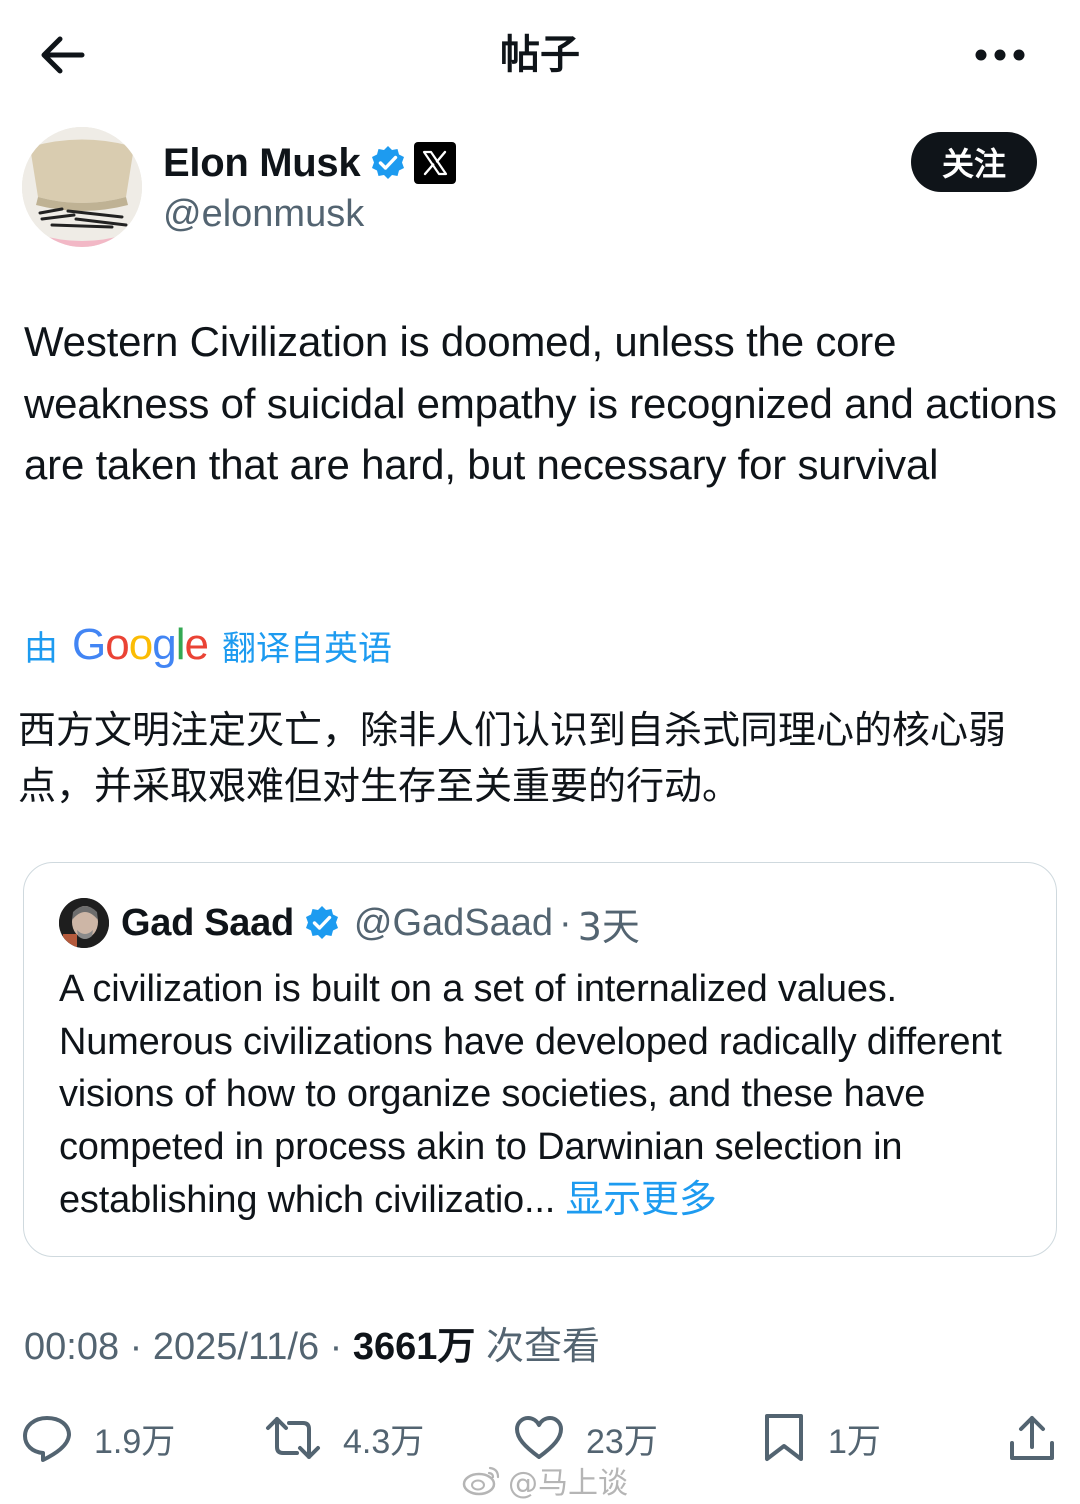  Describe the element at coordinates (82, 187) in the screenshot. I see `author-avatar` at that location.